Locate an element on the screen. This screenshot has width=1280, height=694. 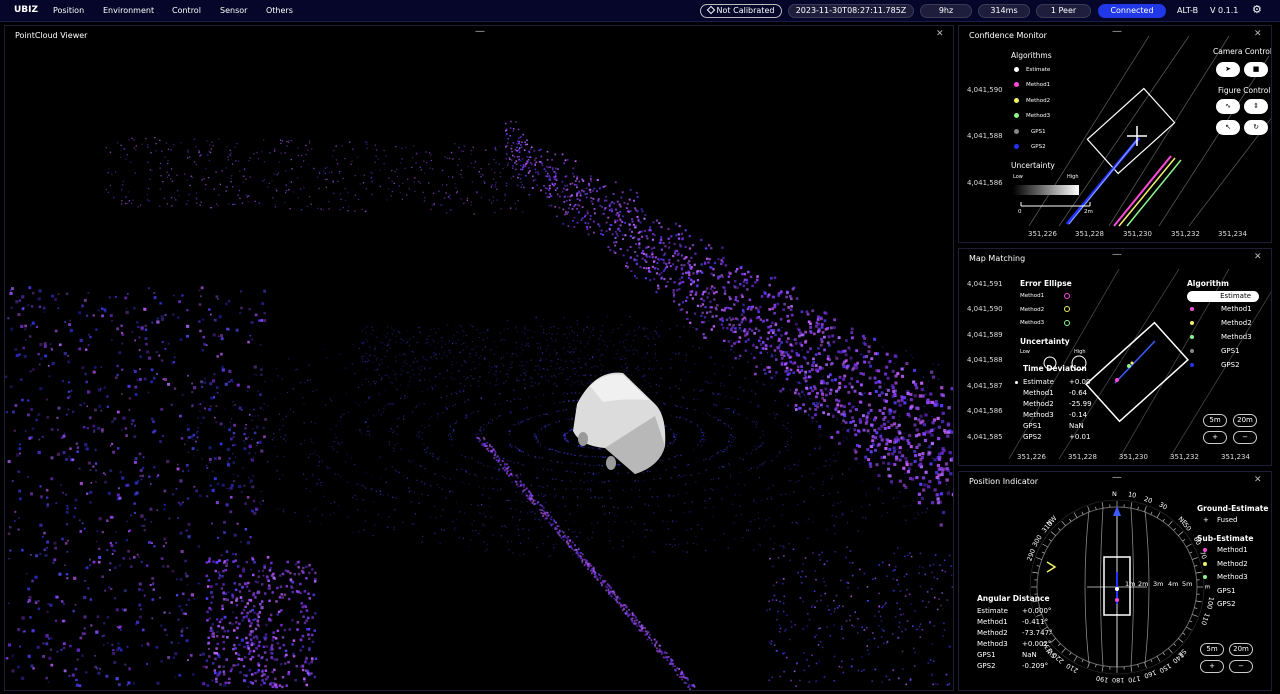
algorithm-method2: Method2 is located at coordinates (1236, 323).